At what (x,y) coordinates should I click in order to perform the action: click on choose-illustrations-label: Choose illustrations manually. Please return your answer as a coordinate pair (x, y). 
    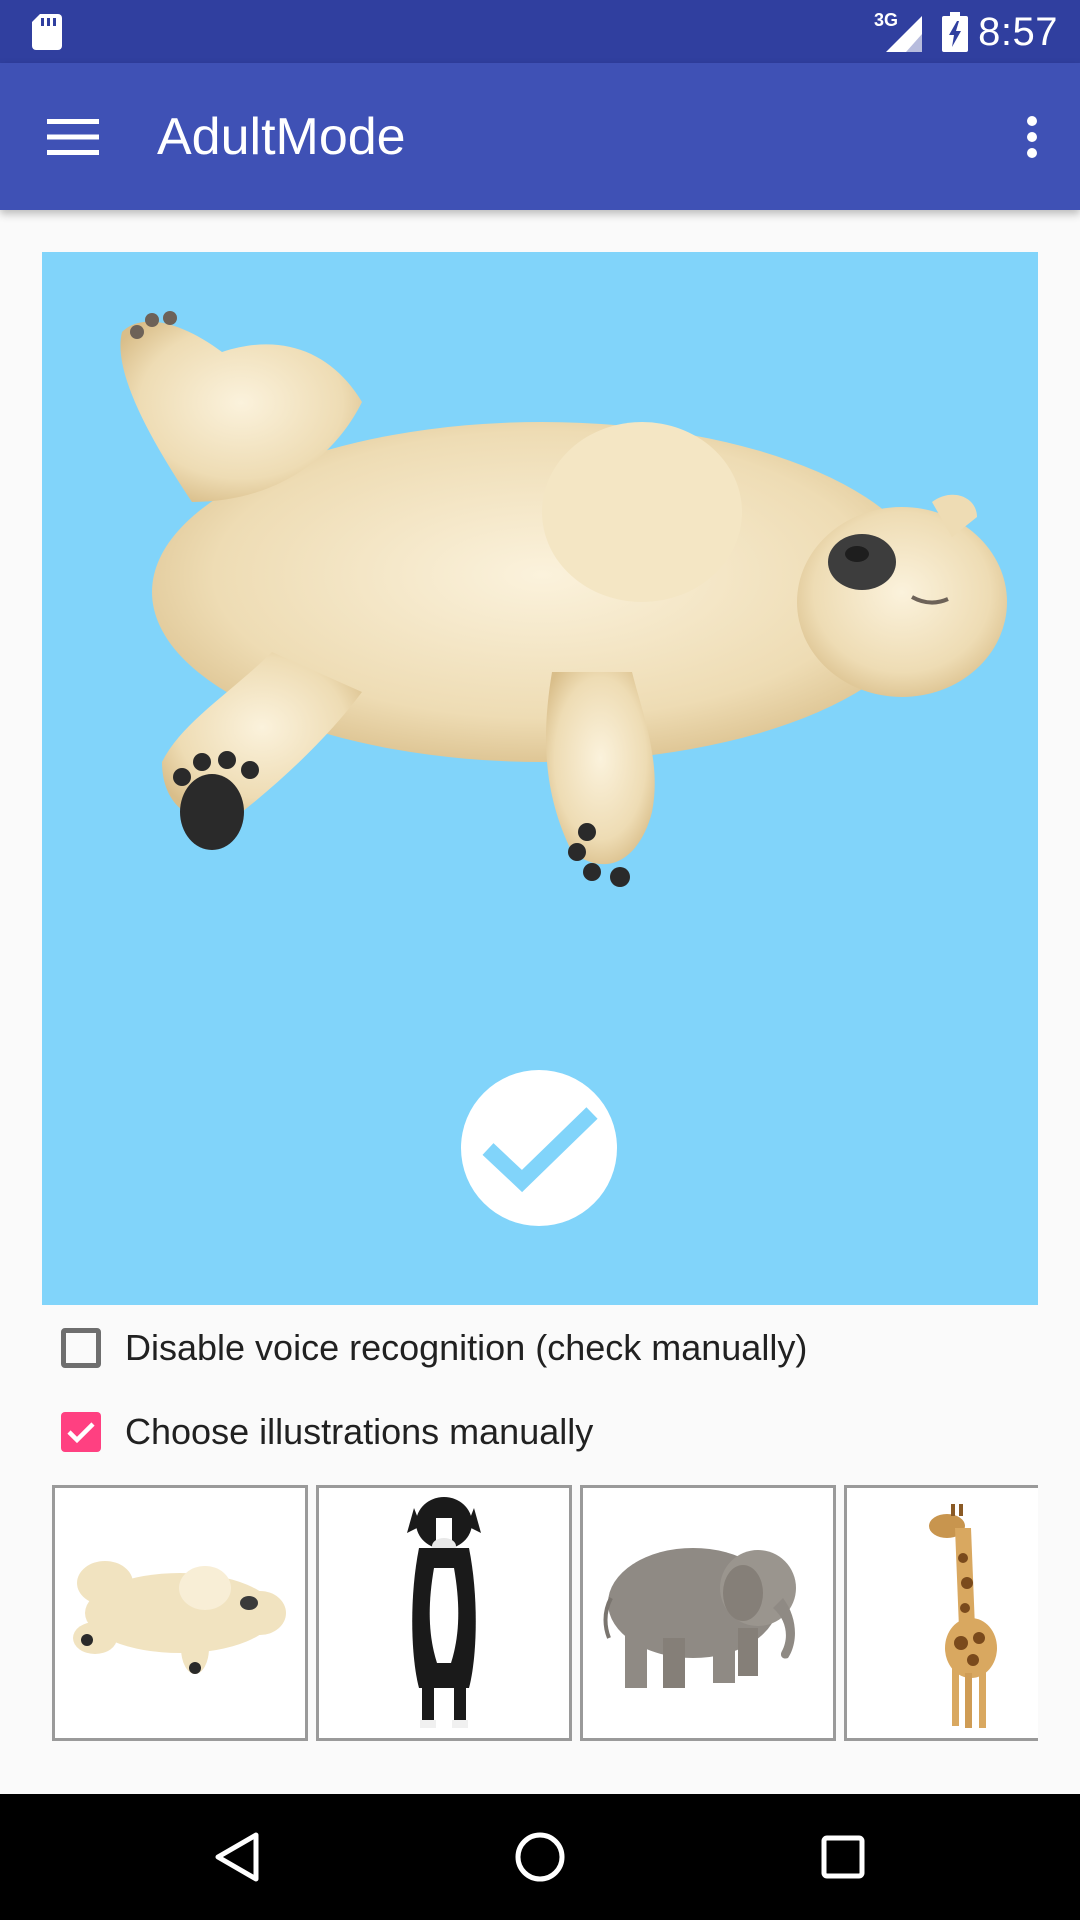
    Looking at the image, I should click on (359, 1431).